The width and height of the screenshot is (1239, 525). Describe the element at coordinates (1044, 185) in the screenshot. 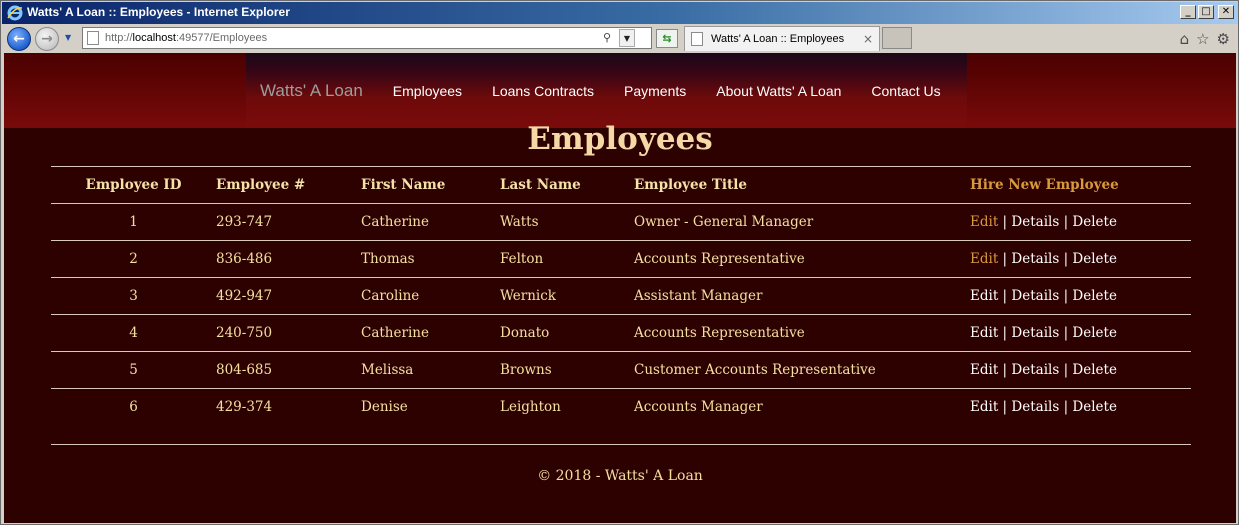

I see `hire-new-employee-link: Hire New Employee` at that location.